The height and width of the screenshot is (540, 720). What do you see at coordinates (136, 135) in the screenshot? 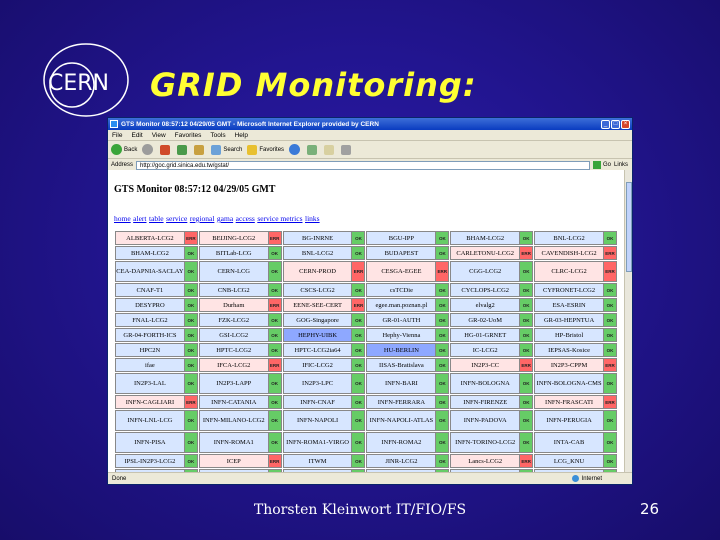
I see `menu-item-edit: Edit` at bounding box center [136, 135].